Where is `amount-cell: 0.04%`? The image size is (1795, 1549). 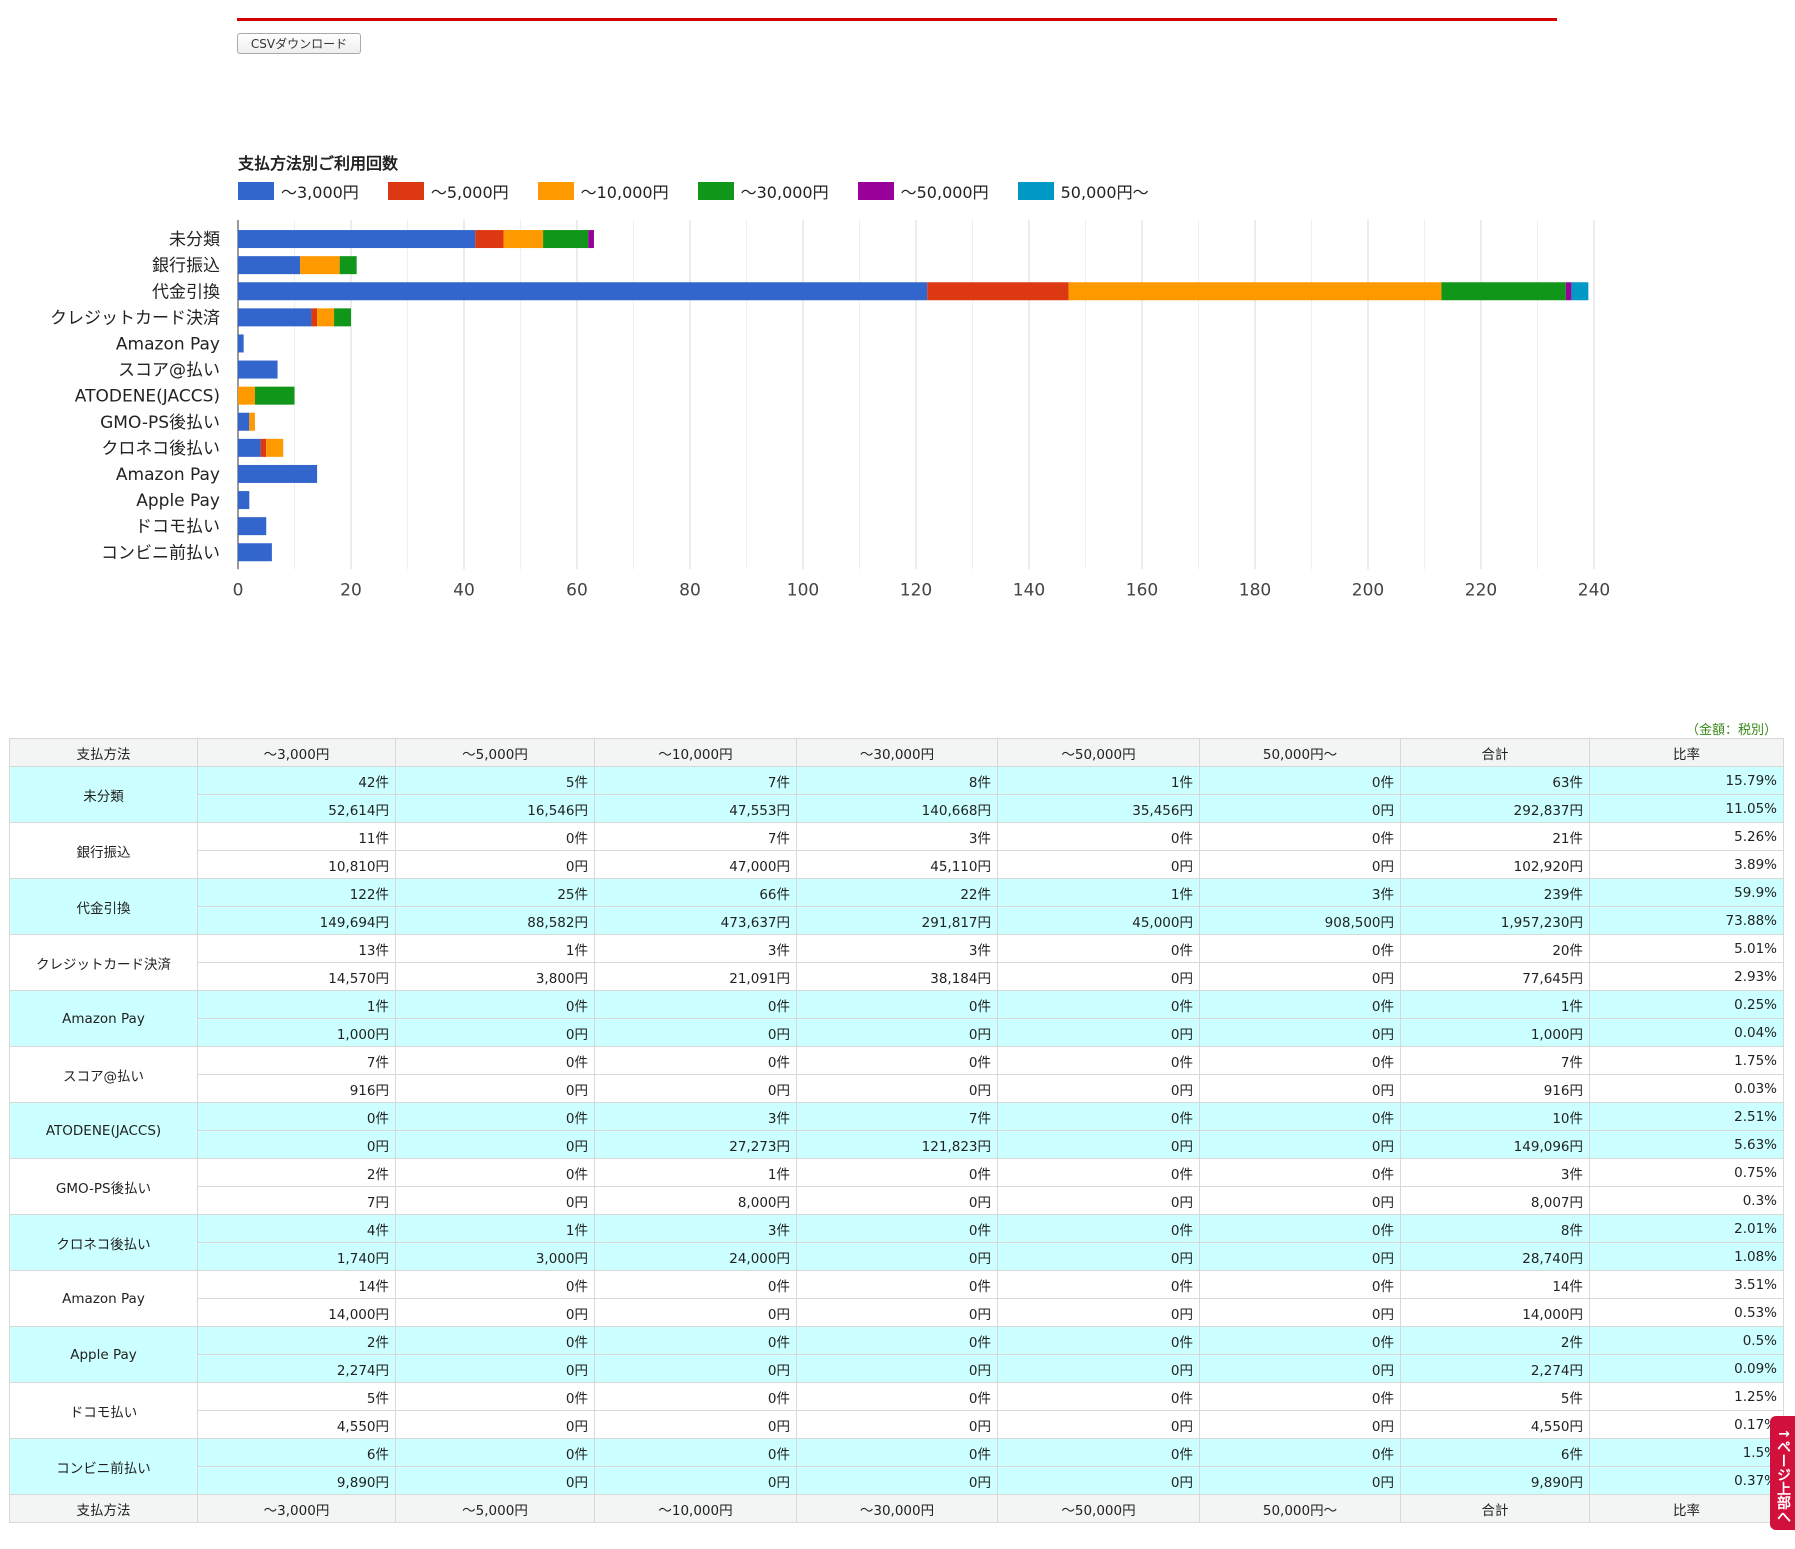 amount-cell: 0.04% is located at coordinates (1686, 1032).